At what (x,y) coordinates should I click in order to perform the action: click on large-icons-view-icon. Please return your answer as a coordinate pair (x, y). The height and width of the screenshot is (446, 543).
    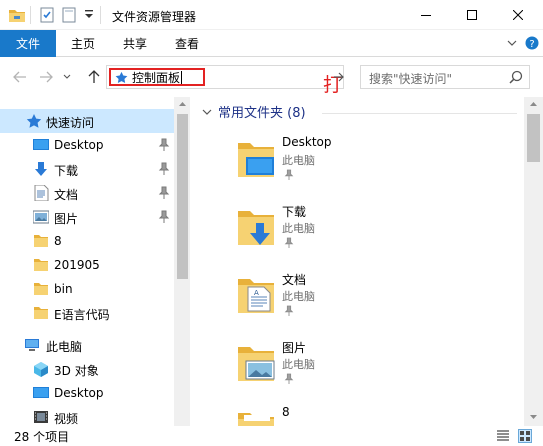
    Looking at the image, I should click on (525, 436).